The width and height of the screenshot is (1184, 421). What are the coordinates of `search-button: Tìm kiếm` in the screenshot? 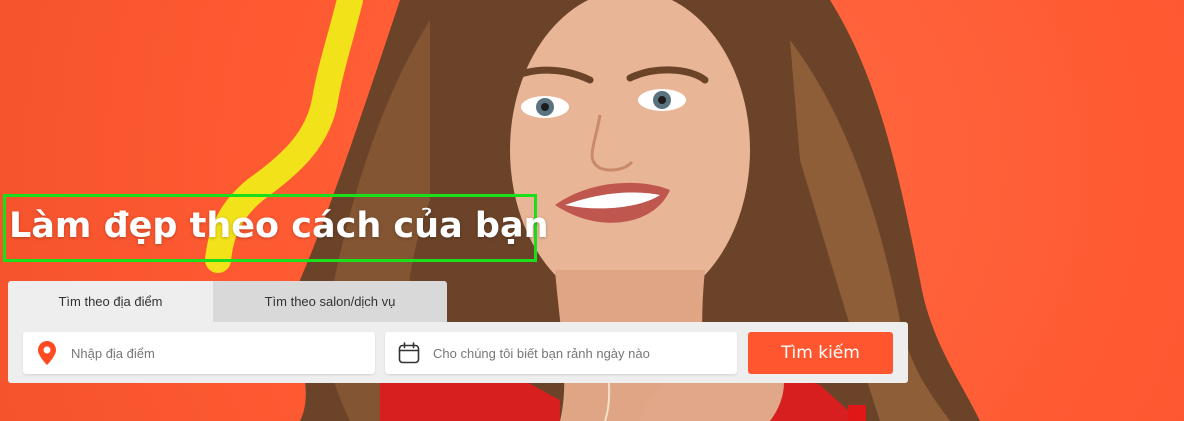 It's located at (820, 353).